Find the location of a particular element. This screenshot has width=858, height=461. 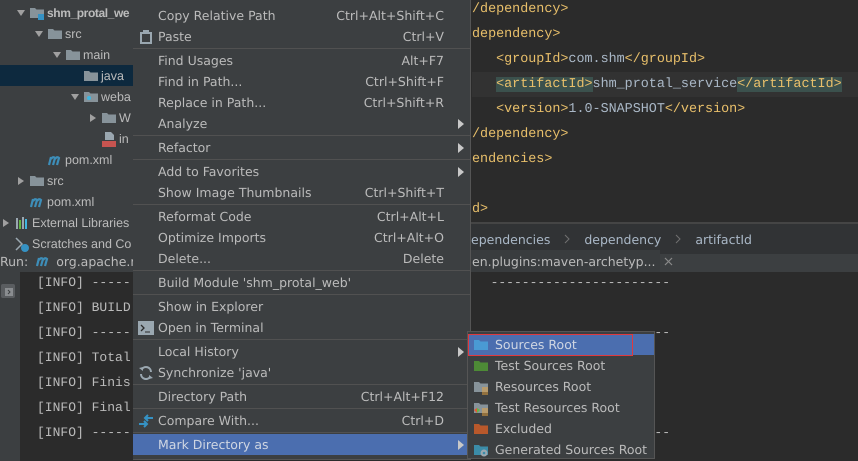

menu-item: Find Usages Alt+F7 is located at coordinates (301, 60).